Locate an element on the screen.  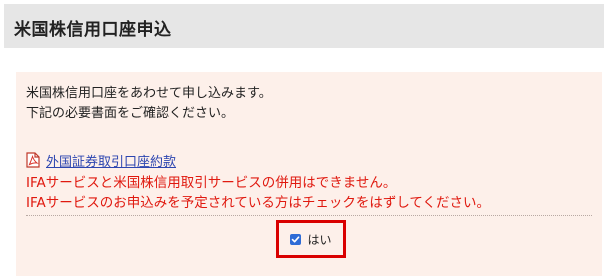
confirm-label: はい is located at coordinates (319, 239).